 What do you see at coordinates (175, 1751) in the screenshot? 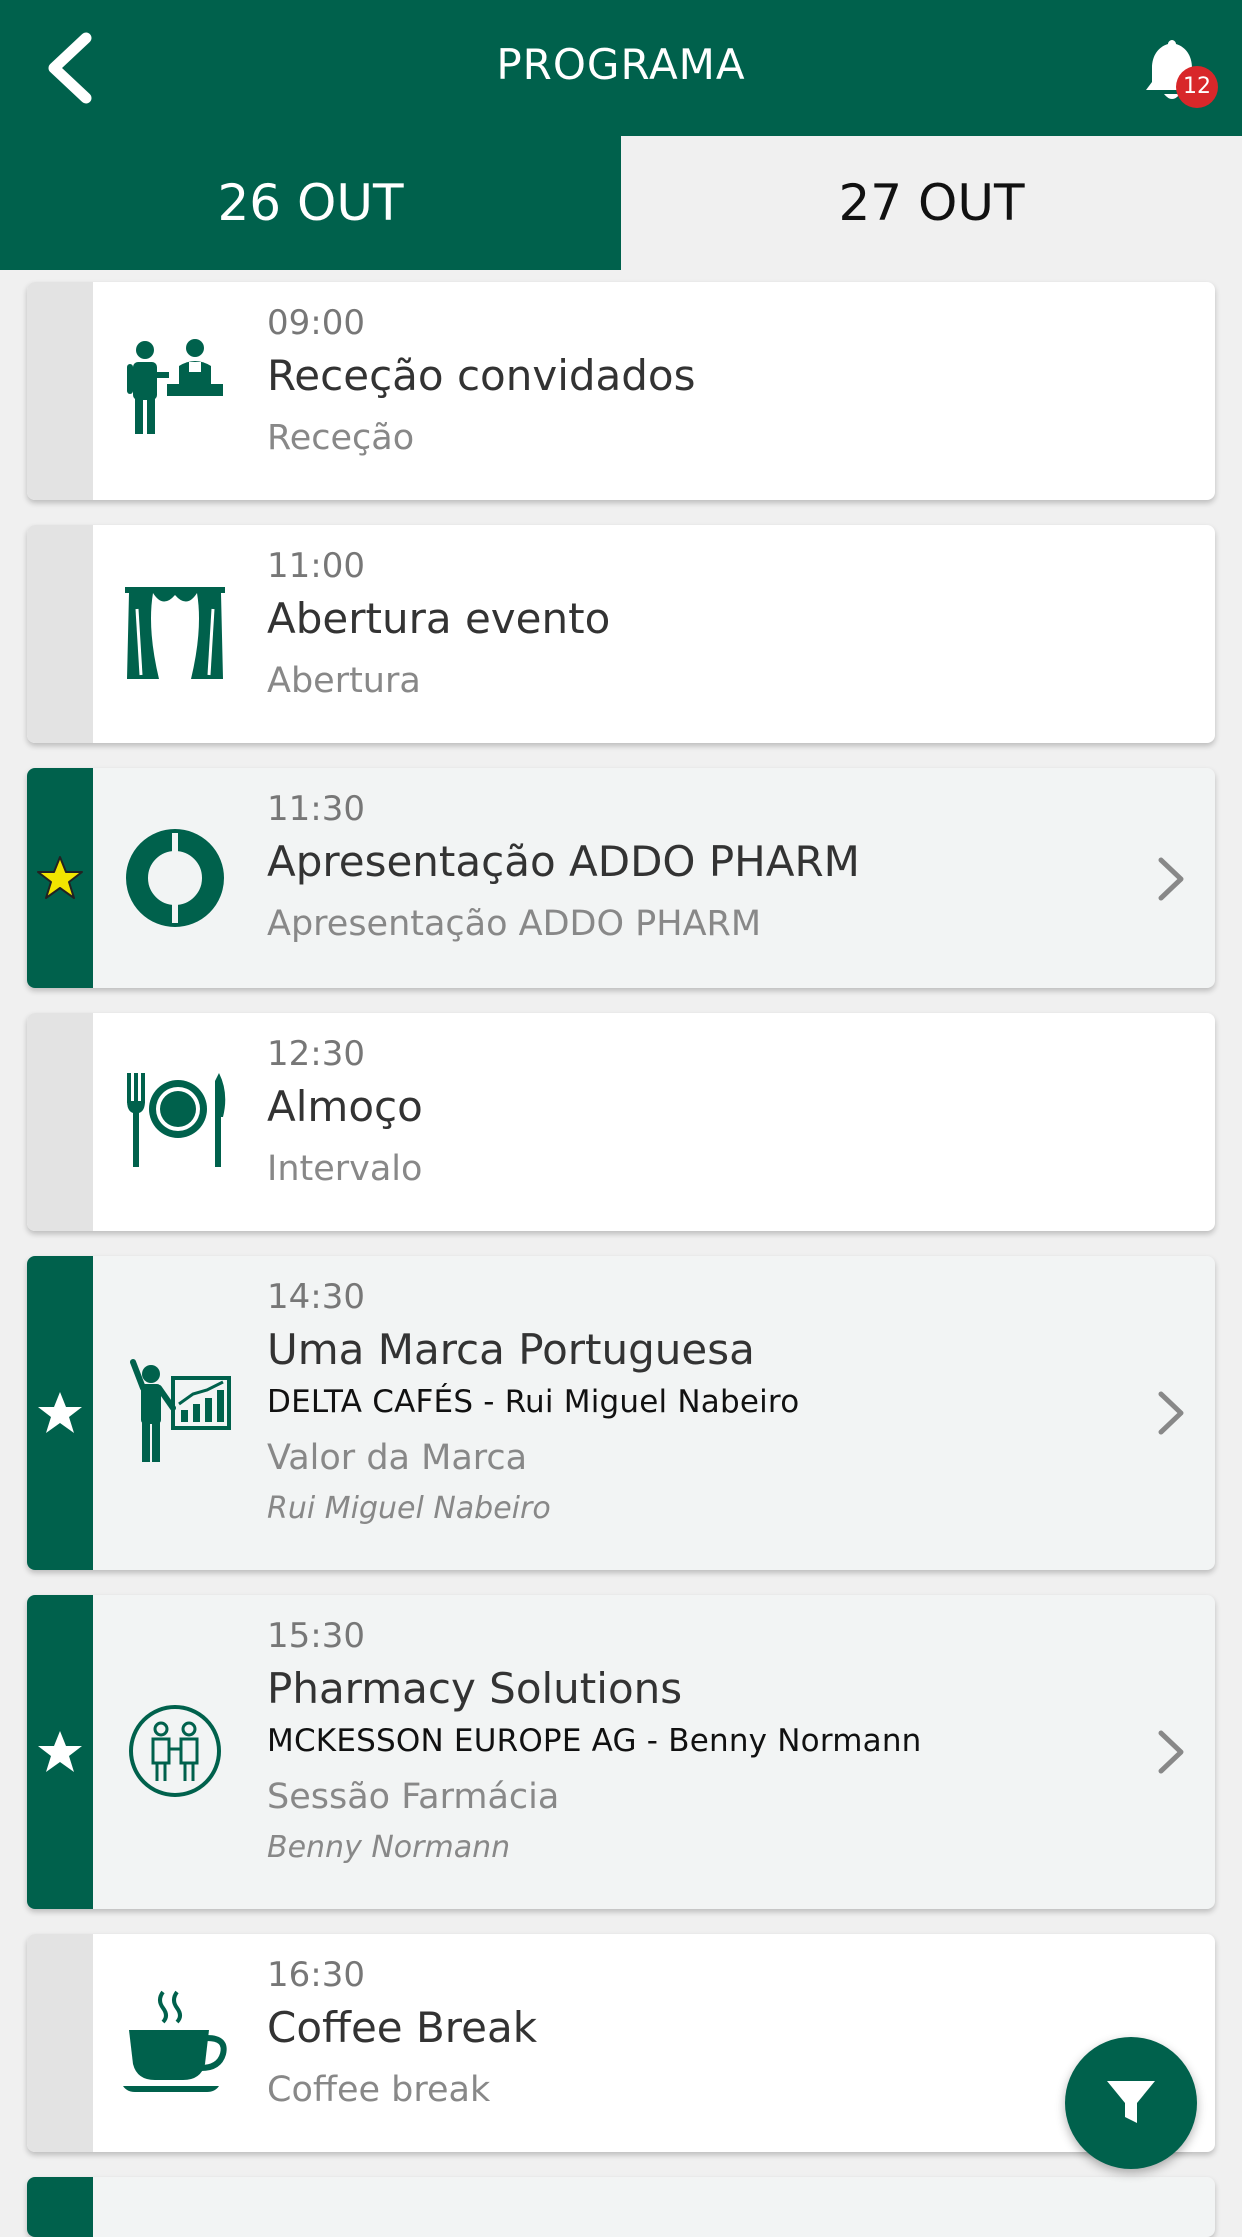
I see `handshake-people-icon` at bounding box center [175, 1751].